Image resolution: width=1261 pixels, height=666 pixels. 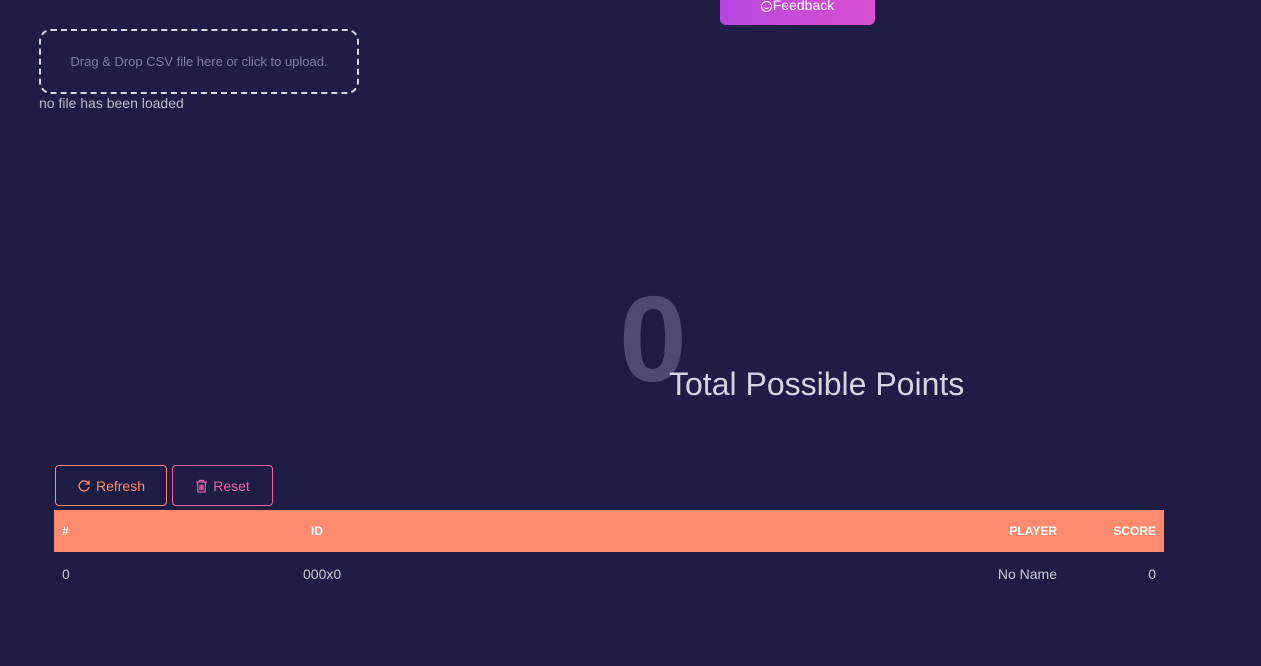 I want to click on header-id: ID, so click(x=424, y=531).